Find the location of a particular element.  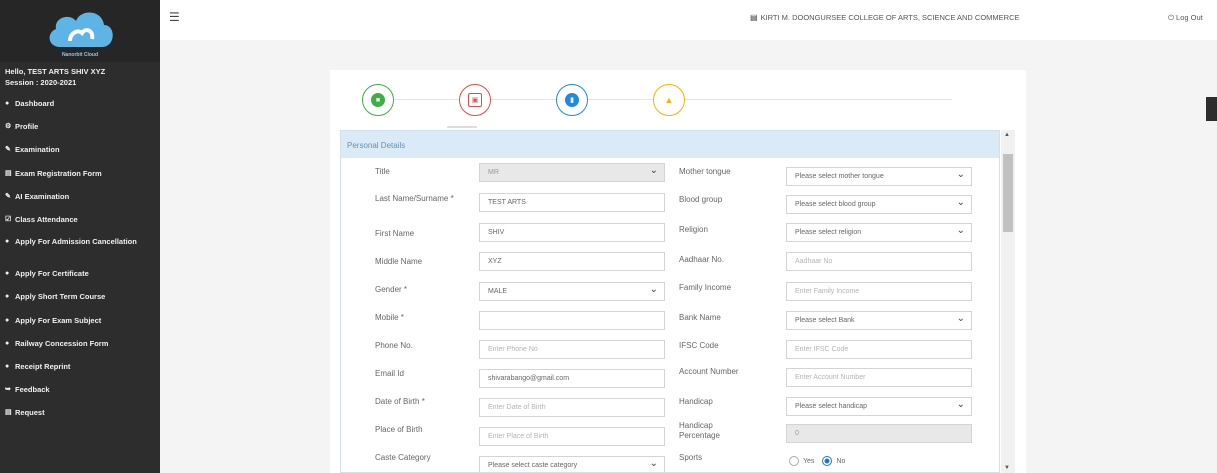

label-ifsc: IFSC Code is located at coordinates (699, 345).